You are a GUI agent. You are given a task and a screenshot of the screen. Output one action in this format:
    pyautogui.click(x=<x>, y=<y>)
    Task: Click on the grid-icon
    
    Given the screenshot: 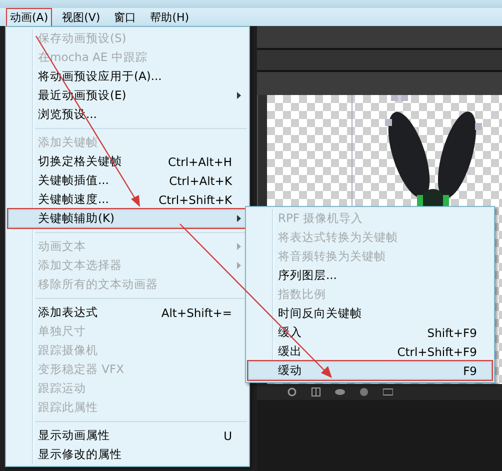 What is the action you would take?
    pyautogui.click(x=316, y=392)
    